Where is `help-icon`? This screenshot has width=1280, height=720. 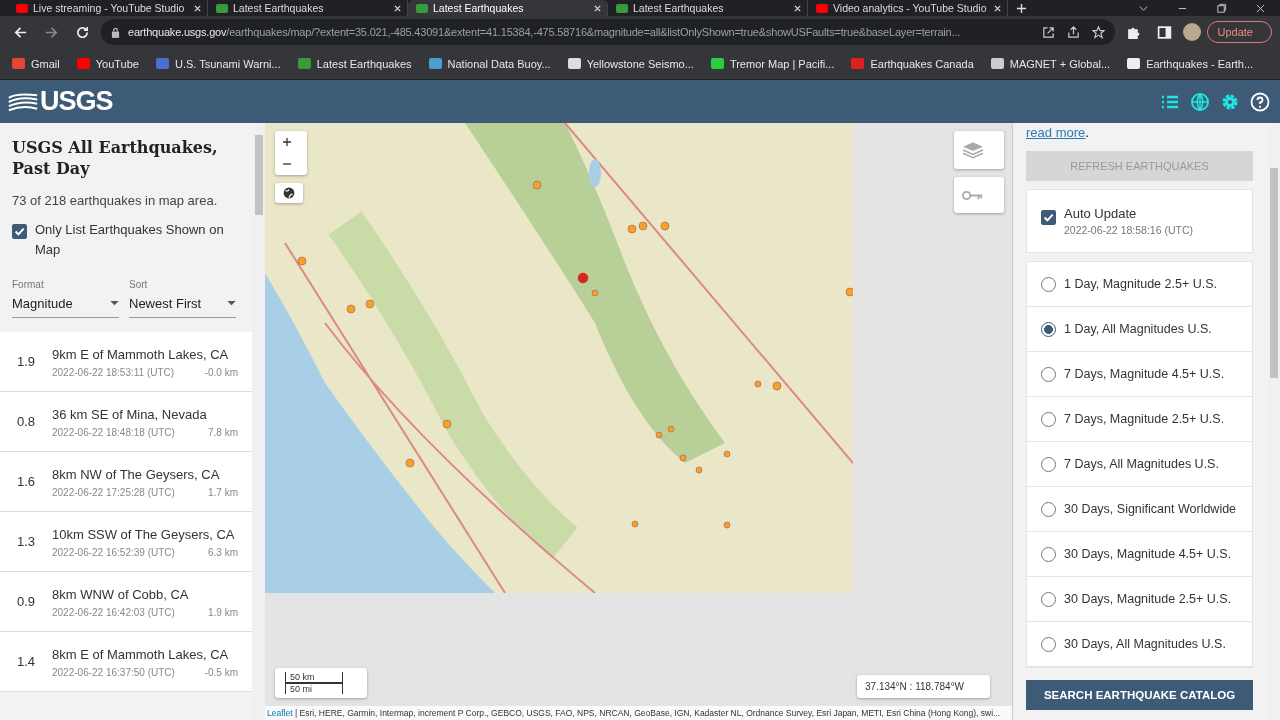 help-icon is located at coordinates (1260, 101).